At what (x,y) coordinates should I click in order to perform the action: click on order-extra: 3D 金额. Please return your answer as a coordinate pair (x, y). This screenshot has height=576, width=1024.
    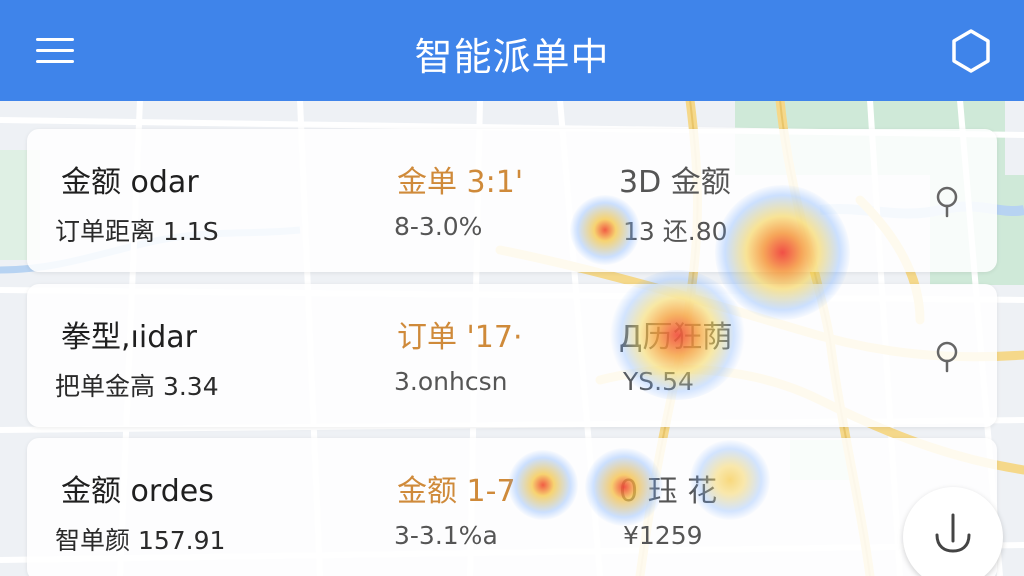
    Looking at the image, I should click on (675, 182).